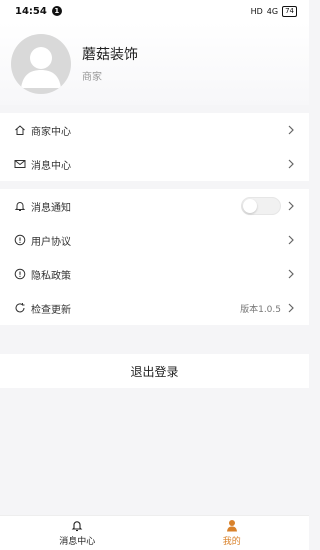  Describe the element at coordinates (20, 308) in the screenshot. I see `refresh-icon` at that location.